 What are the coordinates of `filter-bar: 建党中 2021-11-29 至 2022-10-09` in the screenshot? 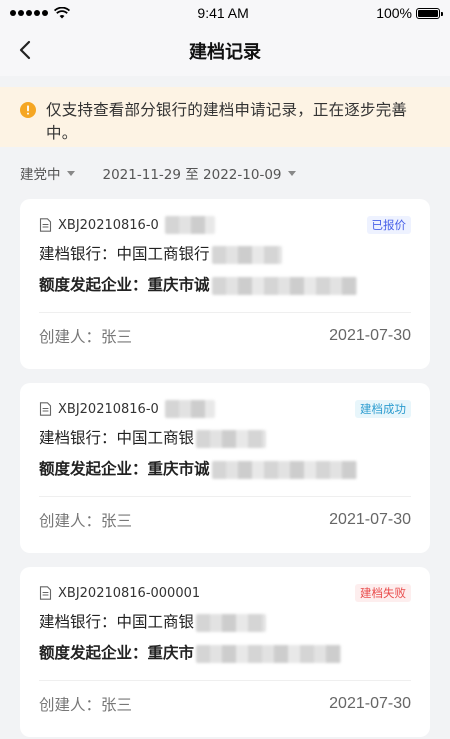 It's located at (225, 173).